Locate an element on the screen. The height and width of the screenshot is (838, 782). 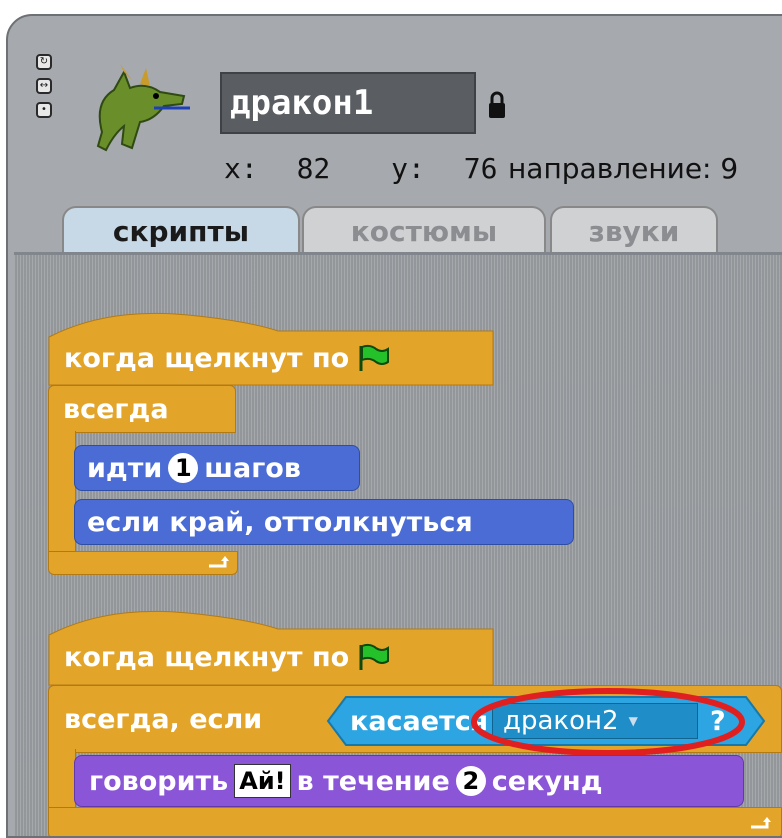
forever-block: всегда is located at coordinates (142, 409).